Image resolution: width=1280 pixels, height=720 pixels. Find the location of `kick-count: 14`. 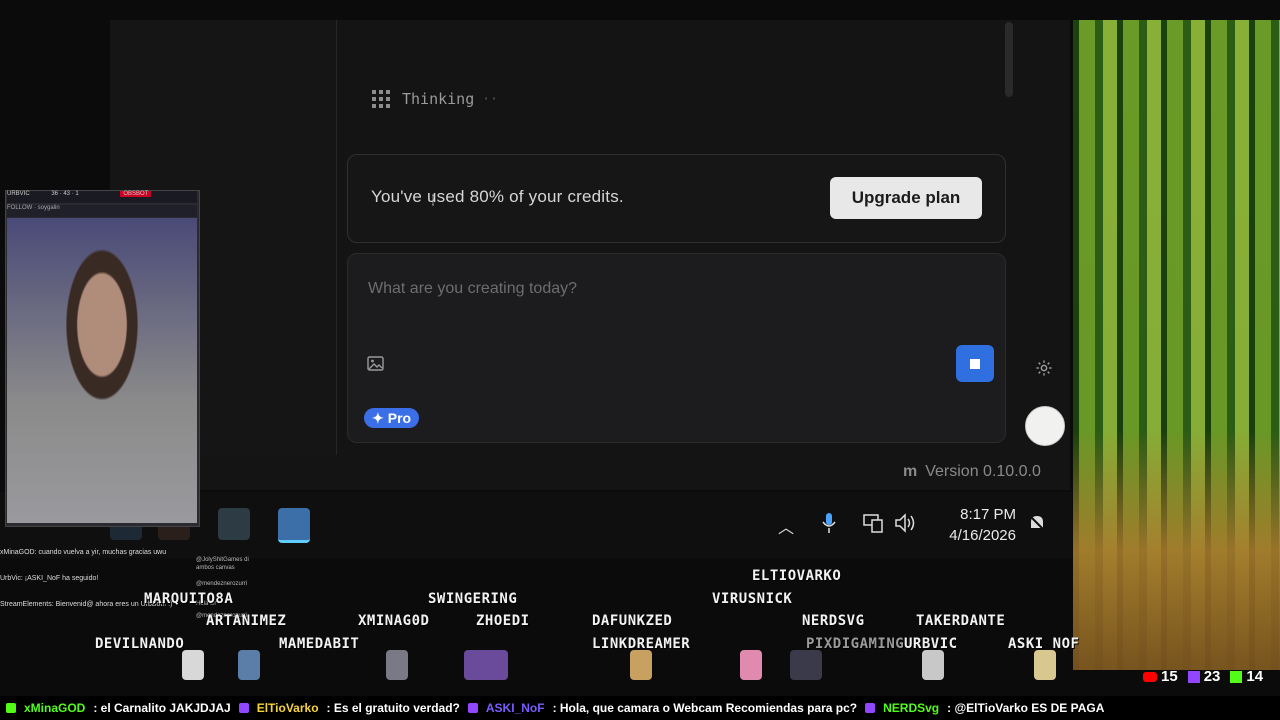

kick-count: 14 is located at coordinates (1255, 676).